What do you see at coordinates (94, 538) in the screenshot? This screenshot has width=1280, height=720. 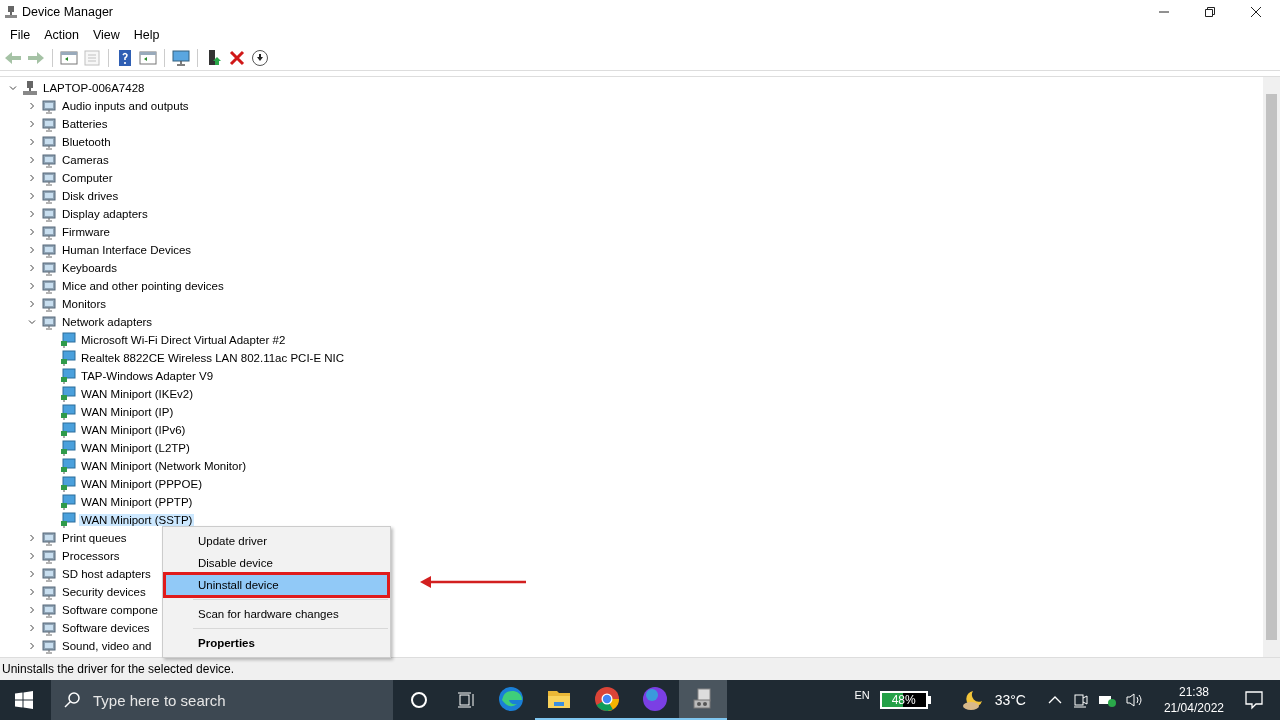 I see `tree-item: Print queues` at bounding box center [94, 538].